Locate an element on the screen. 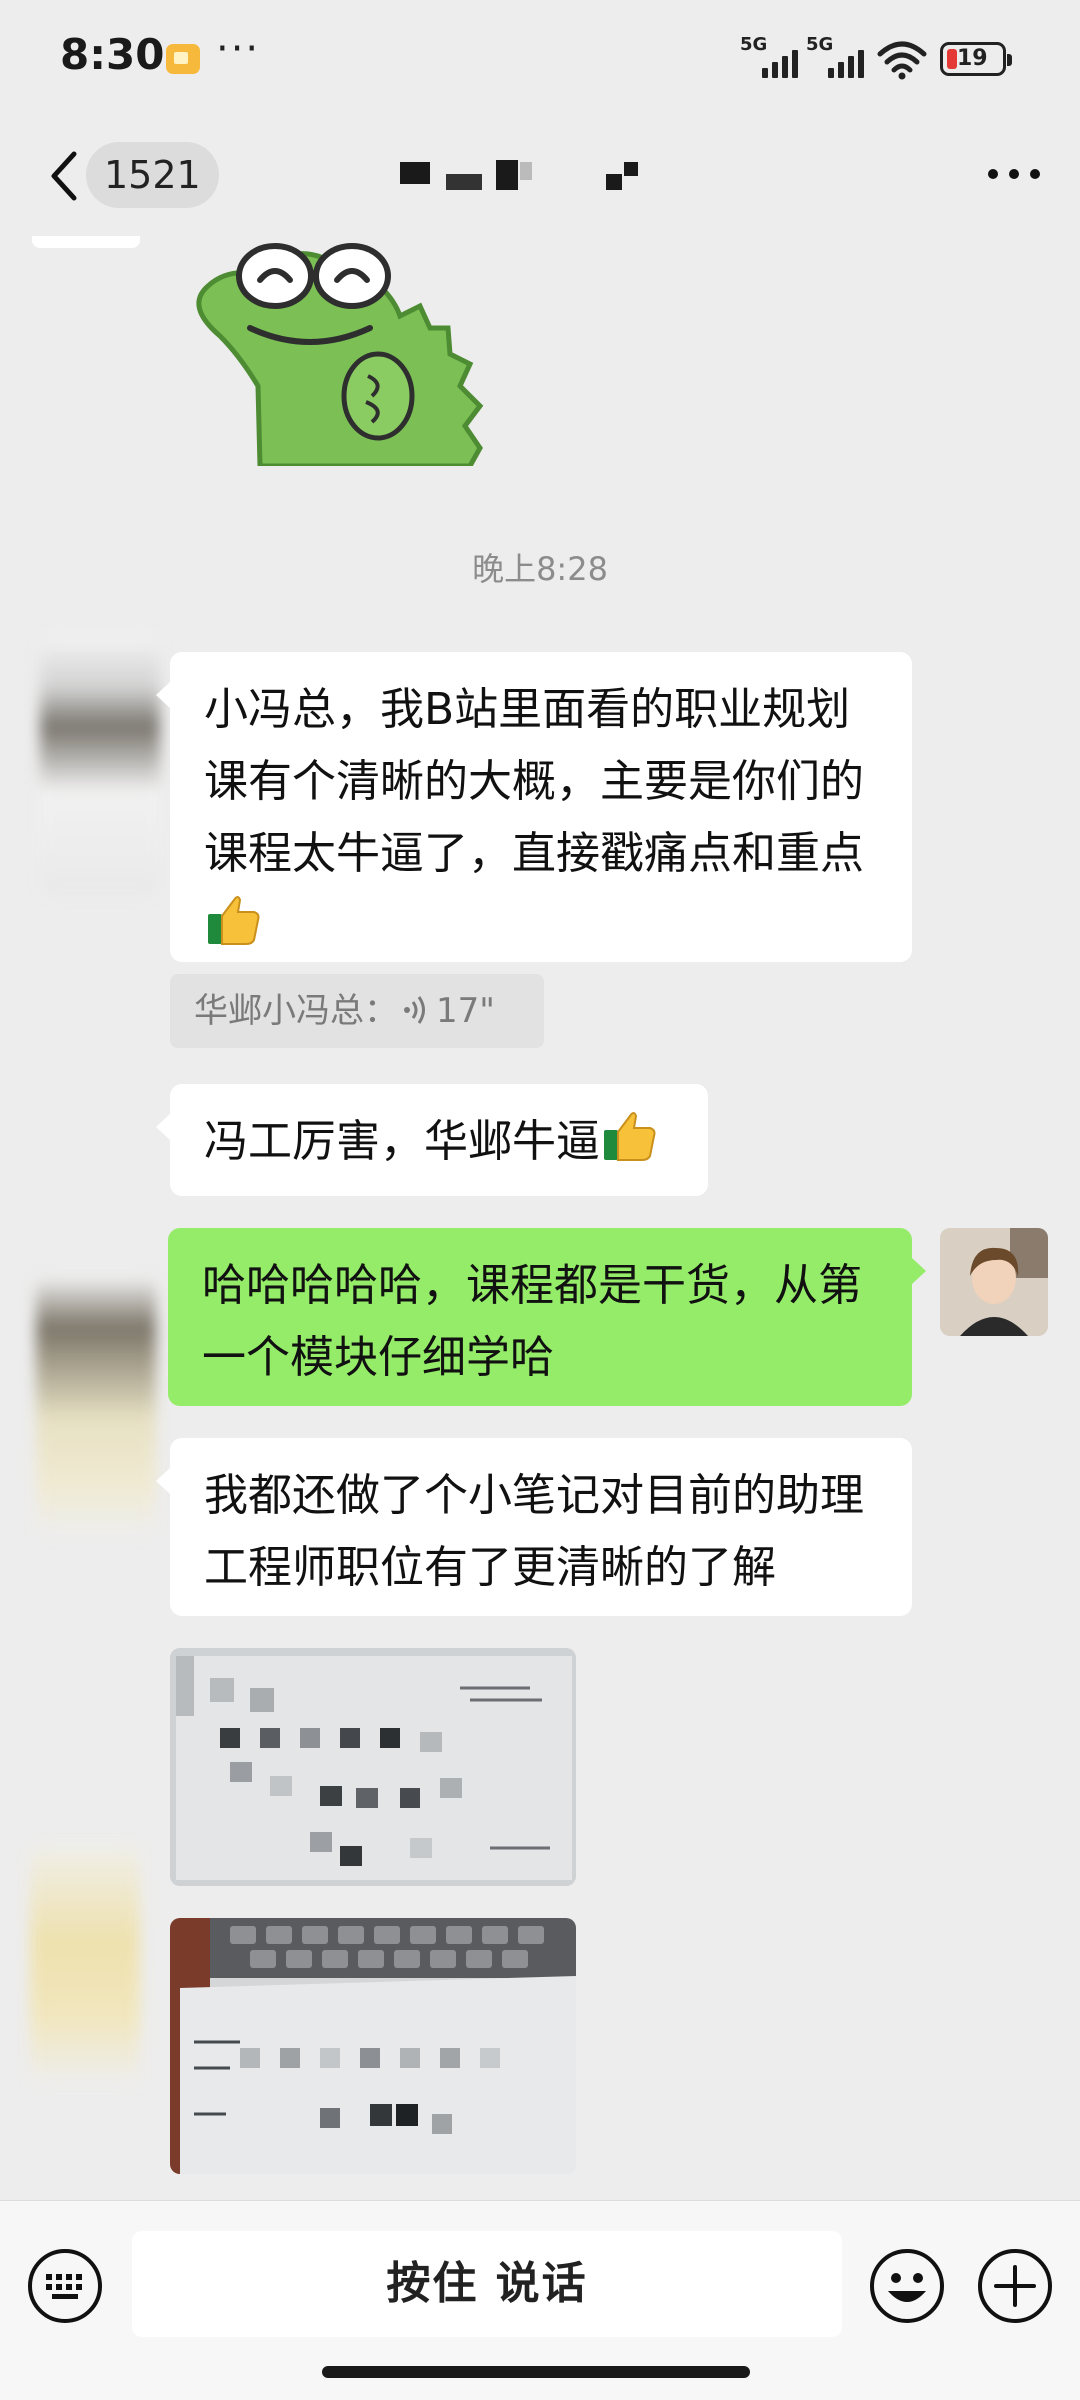 The width and height of the screenshot is (1080, 2400). previous-message-edge is located at coordinates (86, 242).